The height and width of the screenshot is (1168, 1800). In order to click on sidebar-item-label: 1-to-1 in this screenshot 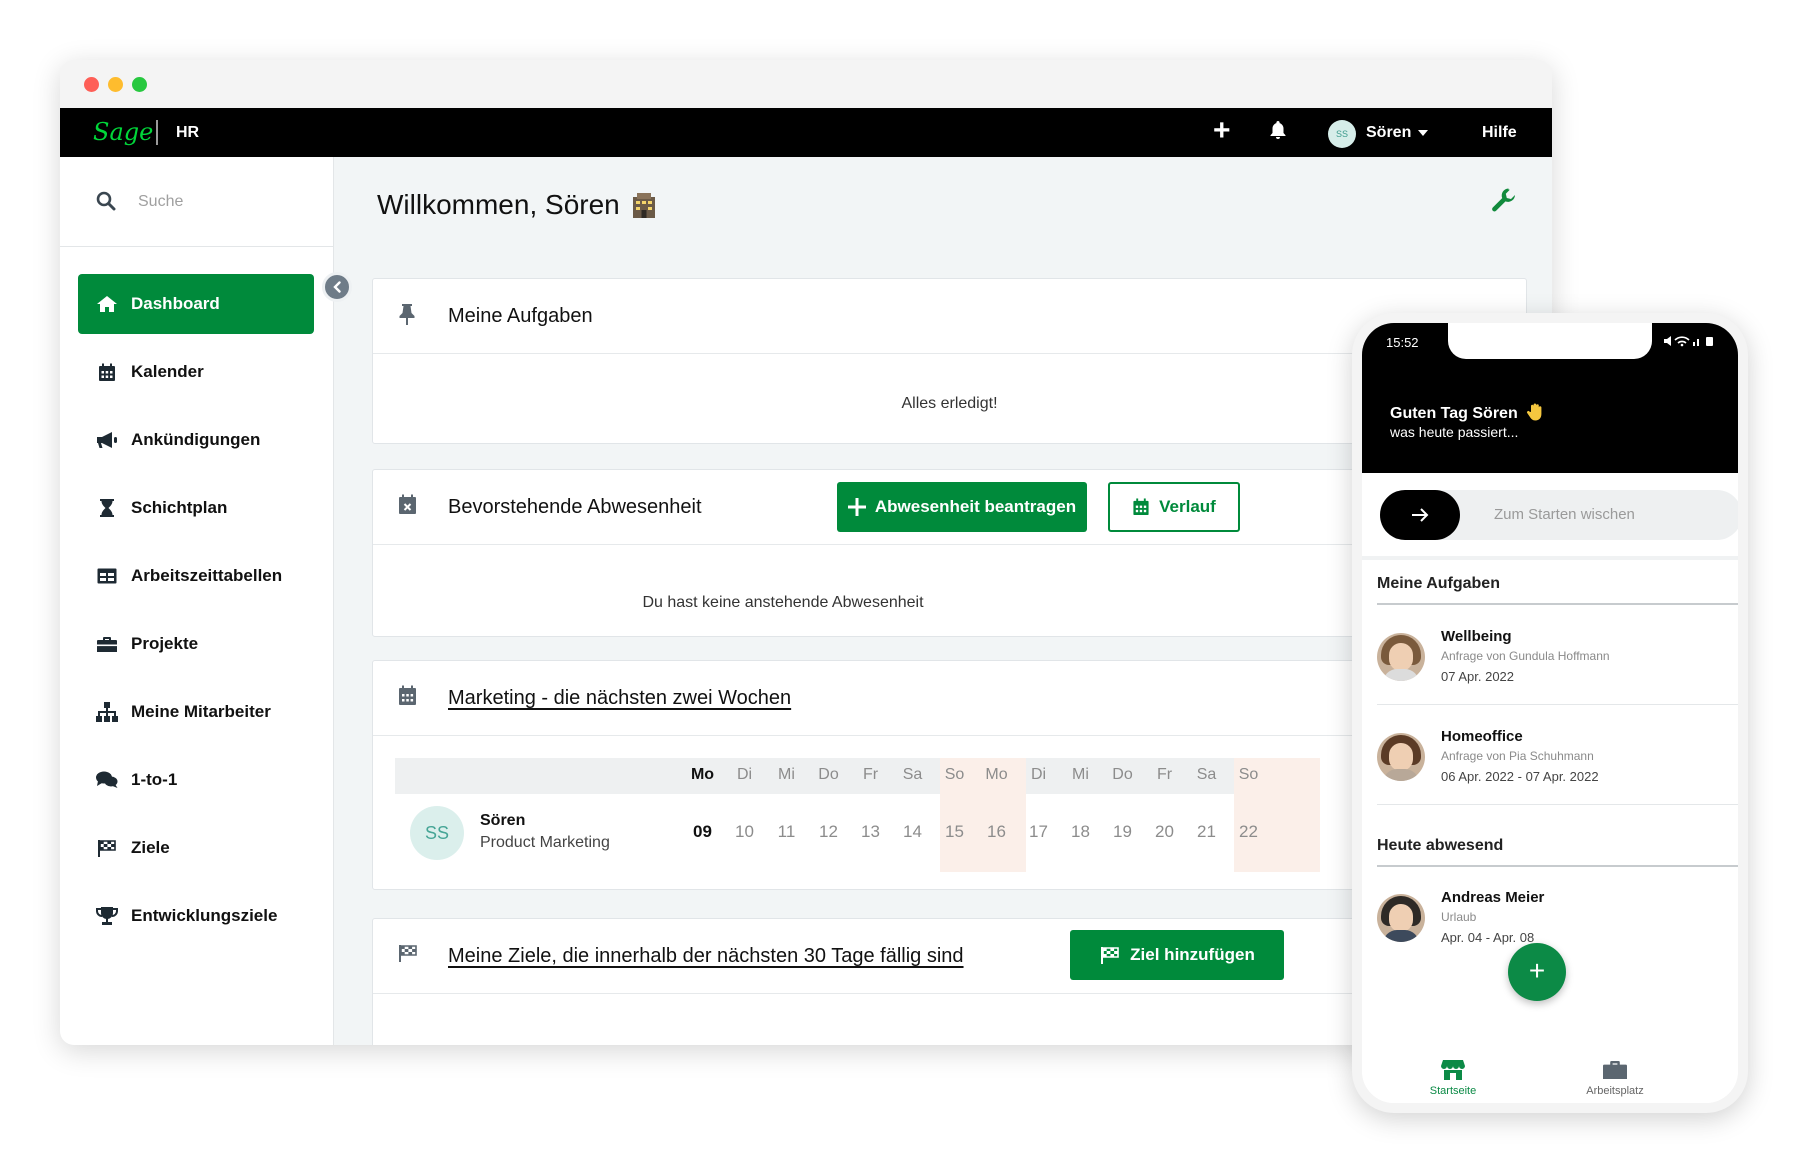, I will do `click(154, 779)`.